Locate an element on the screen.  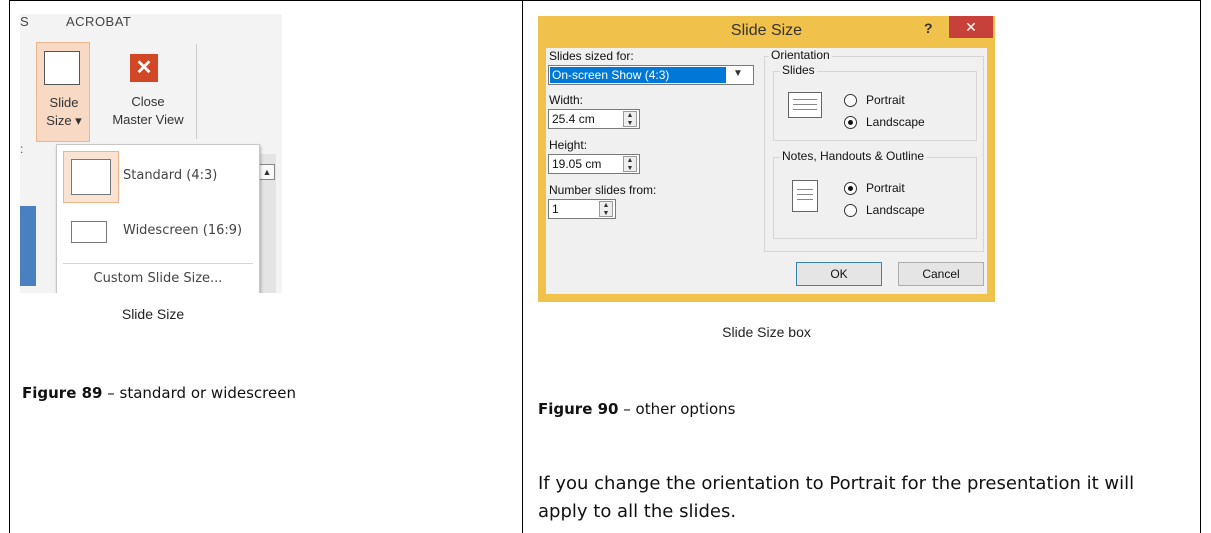
widescreen-label: Widescreen (16:9) is located at coordinates (183, 230).